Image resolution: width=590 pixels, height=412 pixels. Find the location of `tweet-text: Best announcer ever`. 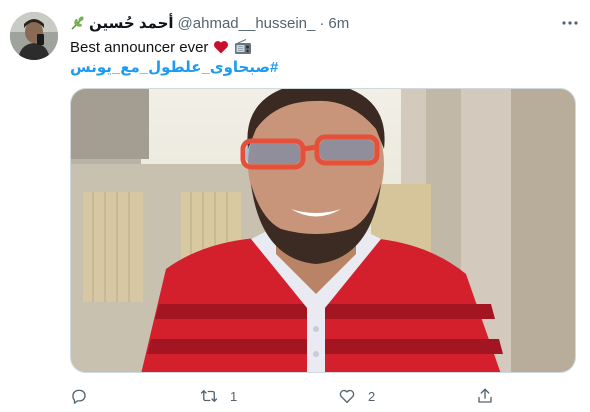

tweet-text: Best announcer ever is located at coordinates (161, 47).